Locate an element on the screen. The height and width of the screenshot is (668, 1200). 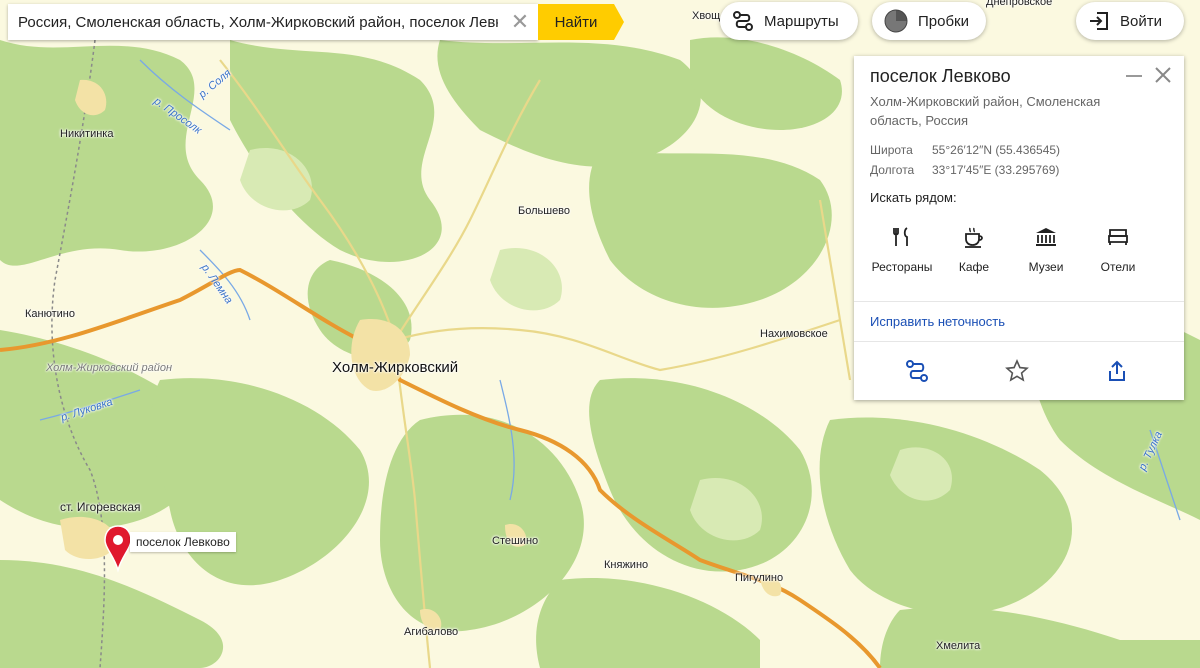
category-hotels: Отели is located at coordinates (1118, 248).